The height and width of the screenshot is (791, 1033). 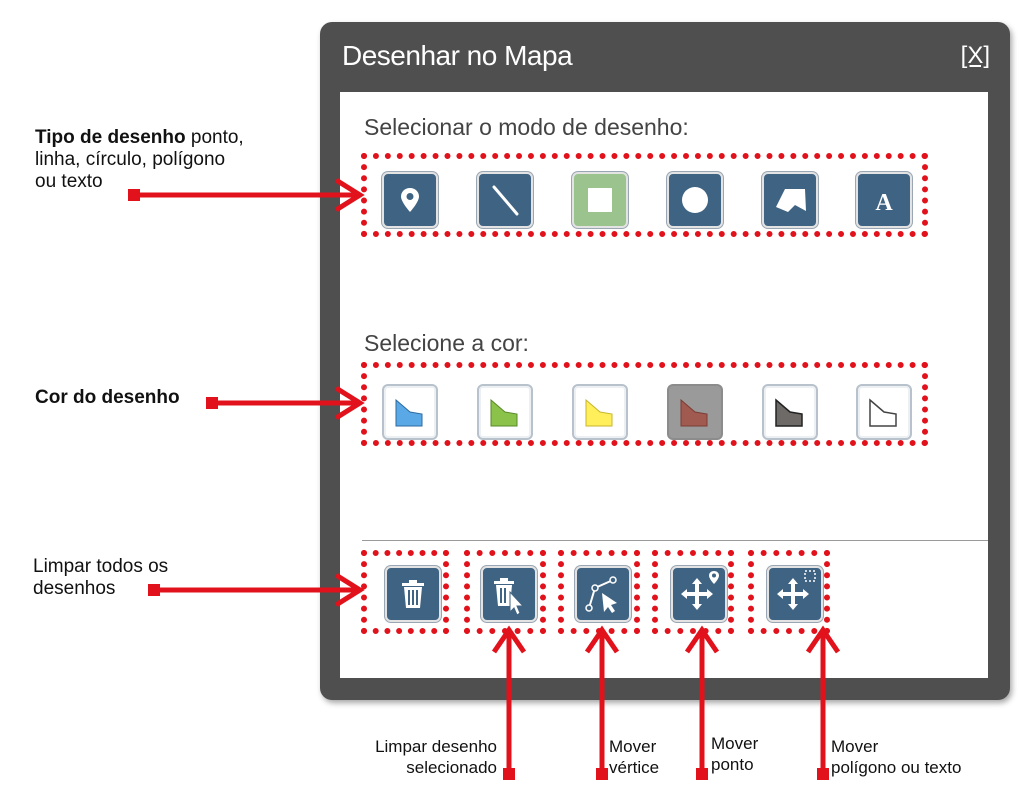 What do you see at coordinates (735, 754) in the screenshot?
I see `annotation-move-point: Mover ponto` at bounding box center [735, 754].